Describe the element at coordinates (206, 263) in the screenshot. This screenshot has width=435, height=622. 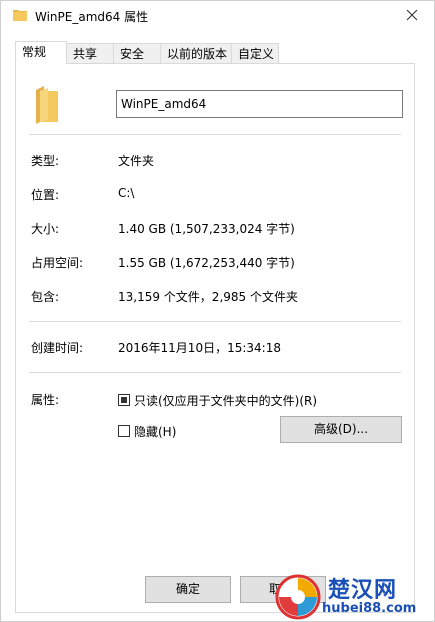
I see `size-on-disk-value: 1.55 GB (1,672,253,440 字节)` at that location.